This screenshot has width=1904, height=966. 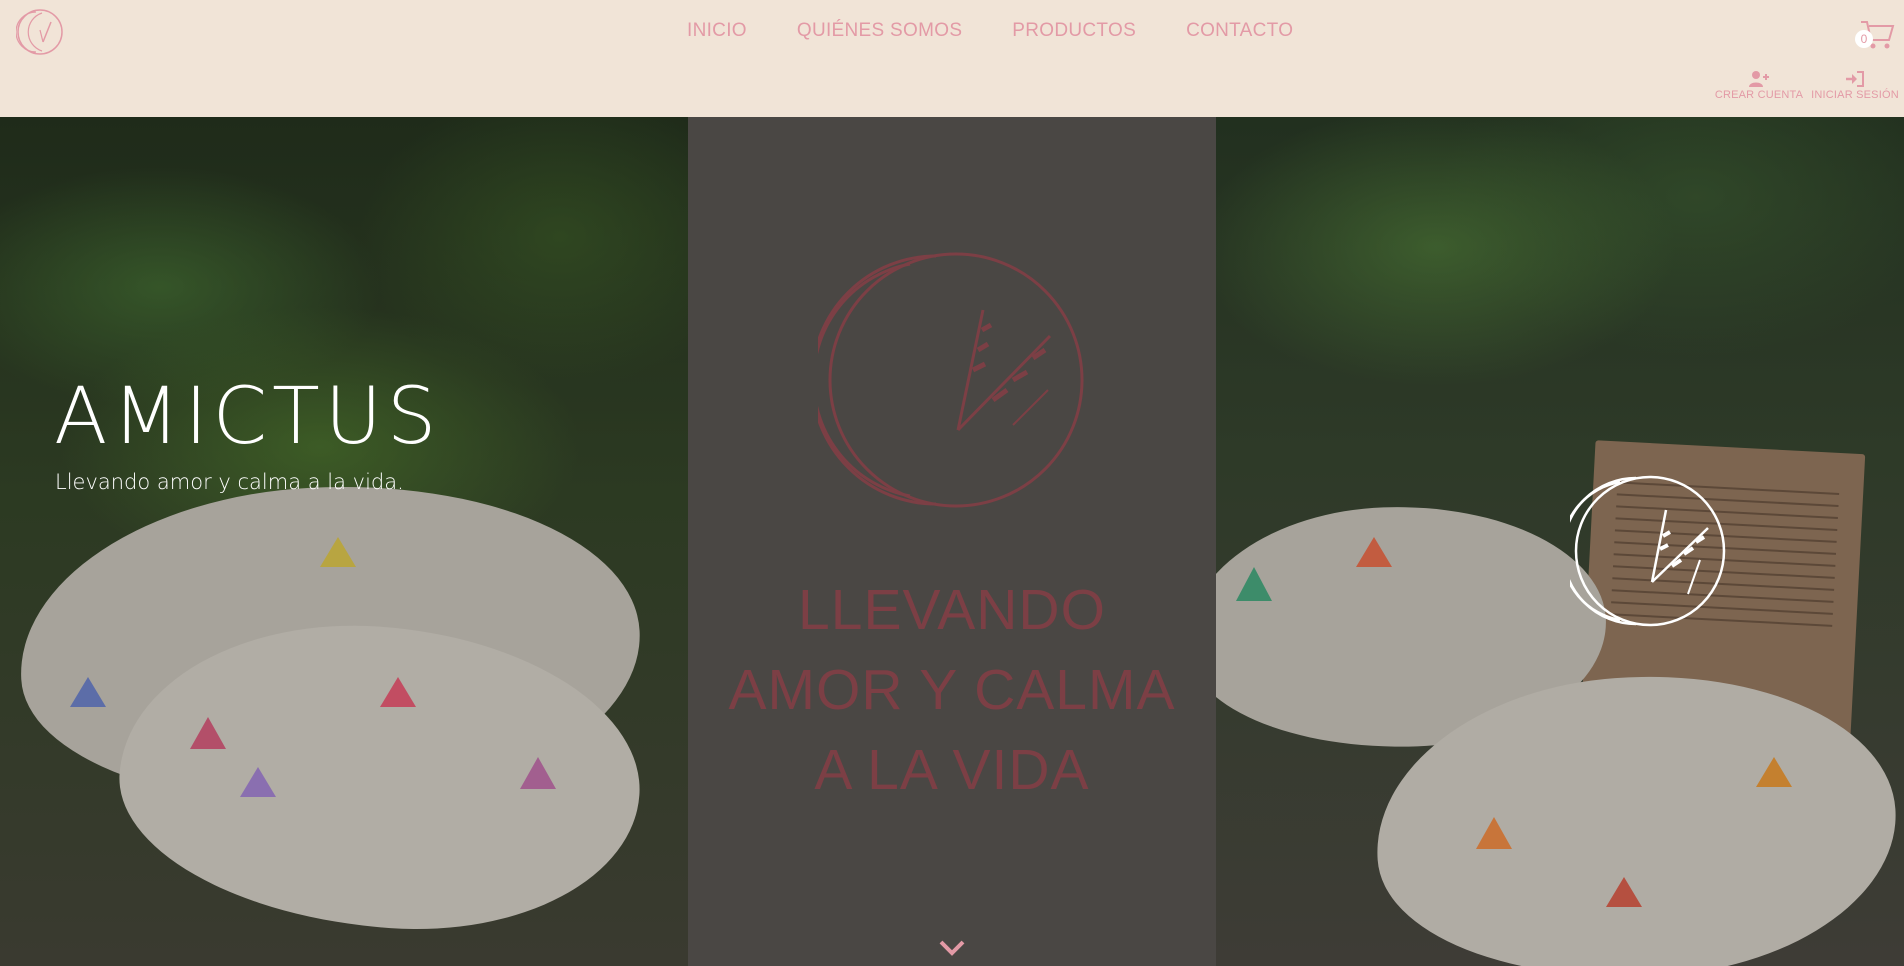 What do you see at coordinates (40, 32) in the screenshot?
I see `logo-icon` at bounding box center [40, 32].